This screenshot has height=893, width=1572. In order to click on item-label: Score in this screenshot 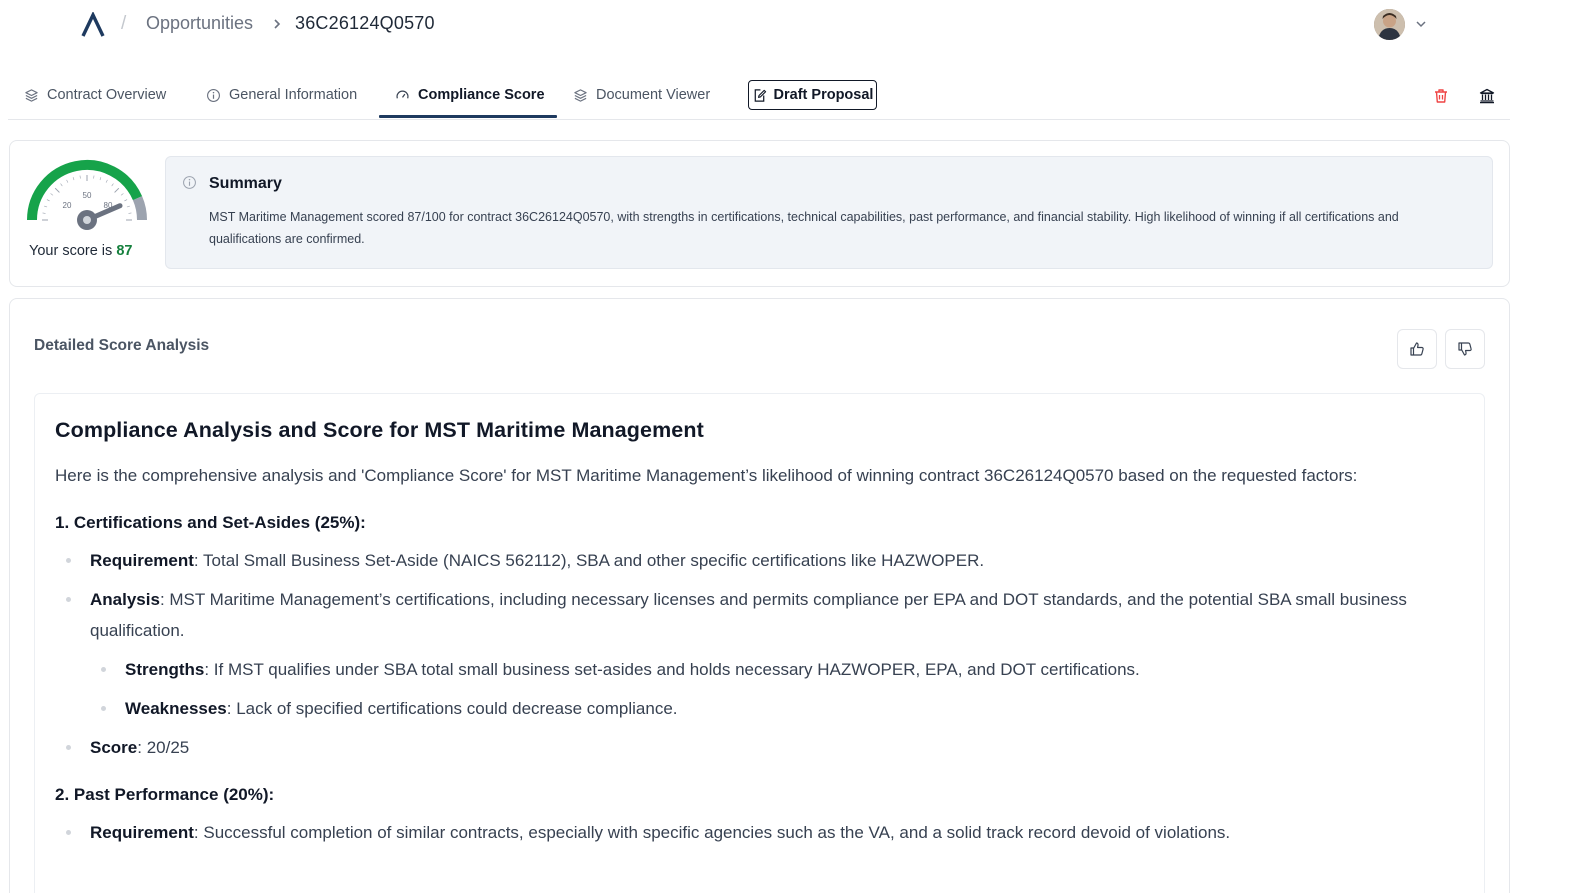, I will do `click(114, 747)`.